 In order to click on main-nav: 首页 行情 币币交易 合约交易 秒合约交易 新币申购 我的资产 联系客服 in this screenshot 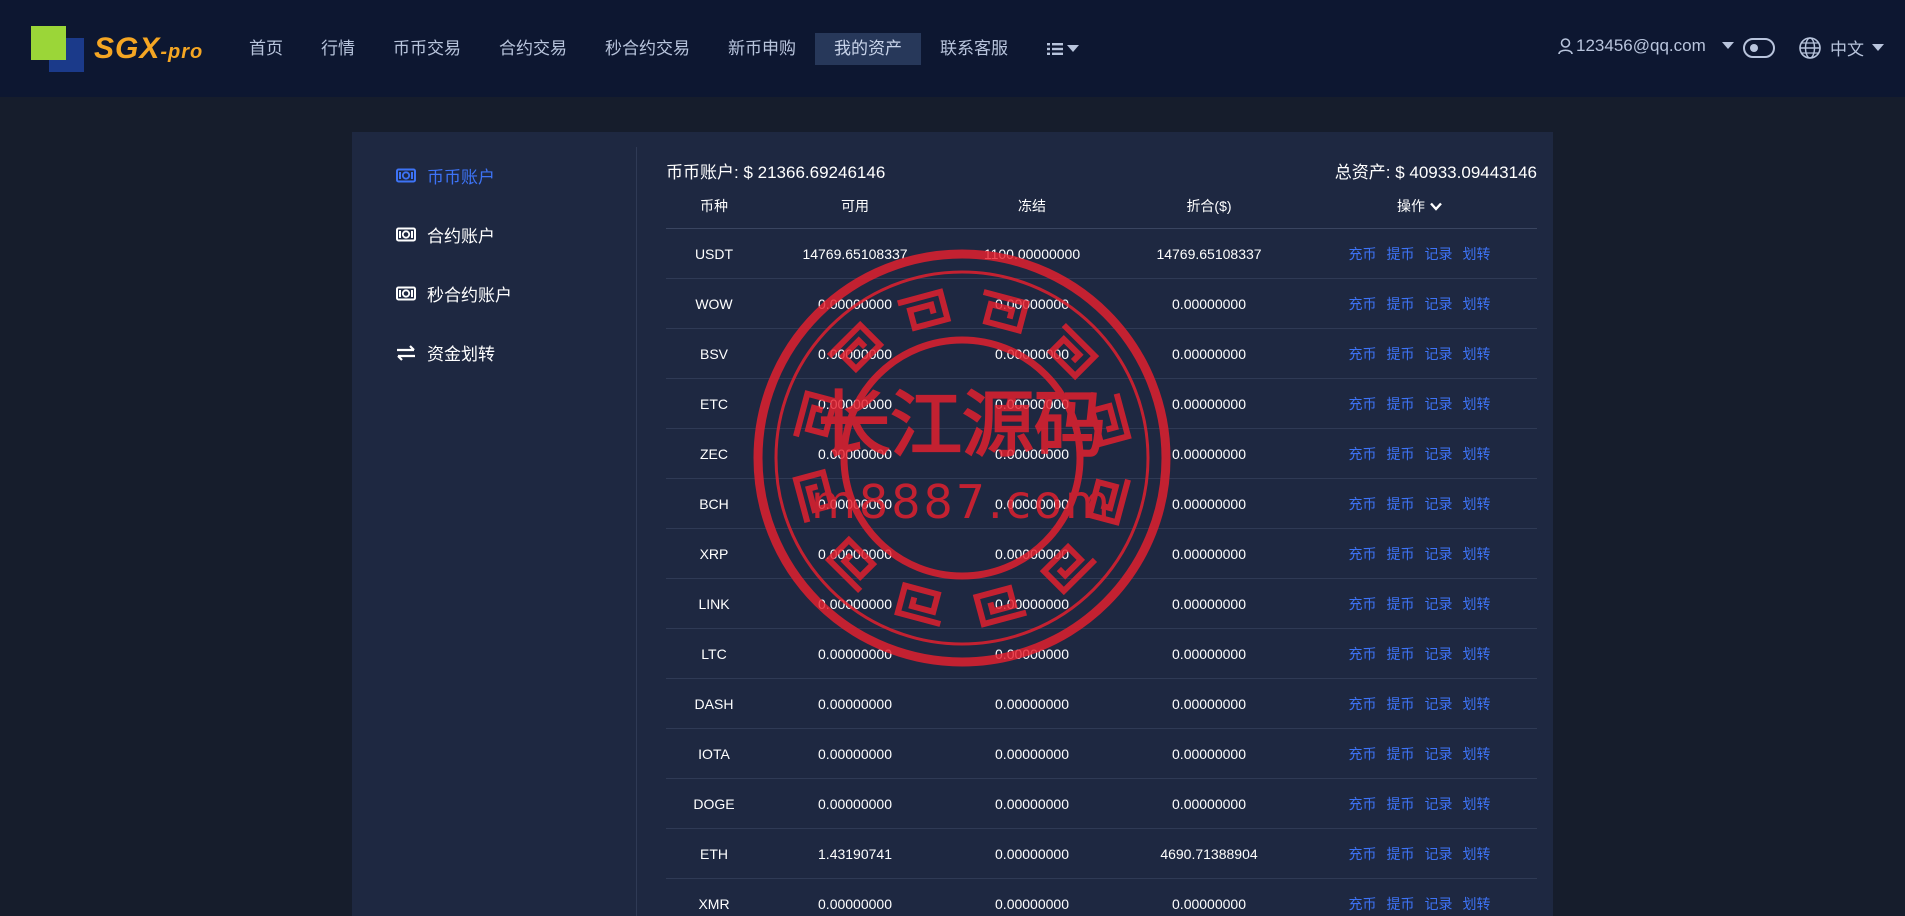, I will do `click(654, 49)`.